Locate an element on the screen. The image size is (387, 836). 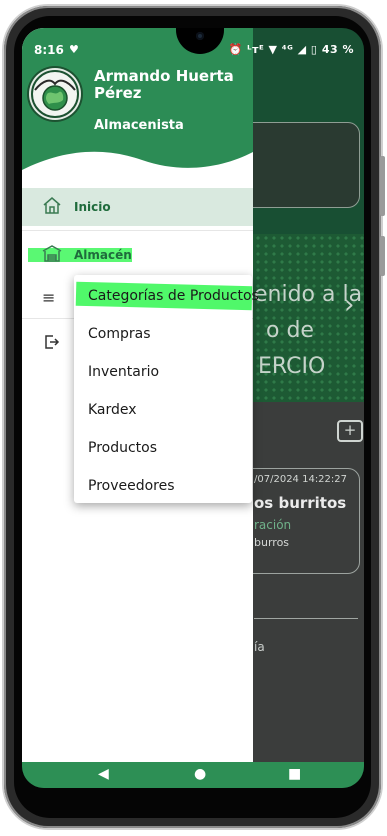
status-time: 8:16 is located at coordinates (49, 50).